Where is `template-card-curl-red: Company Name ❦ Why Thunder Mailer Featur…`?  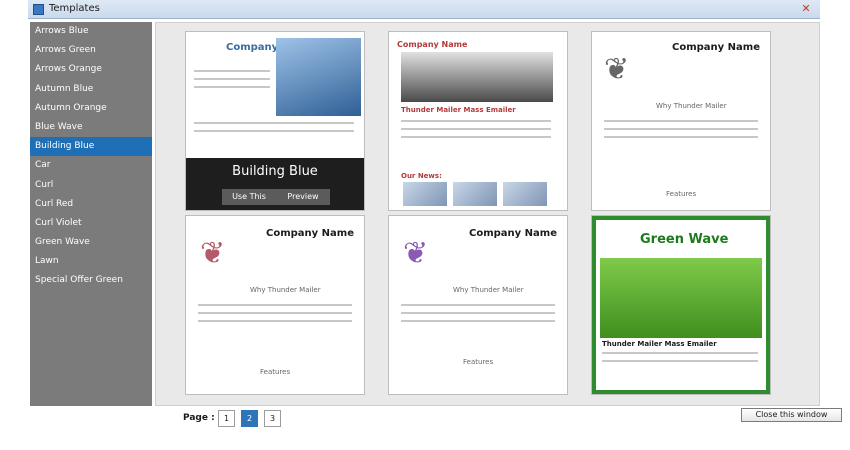 template-card-curl-red: Company Name ❦ Why Thunder Mailer Featur… is located at coordinates (275, 305).